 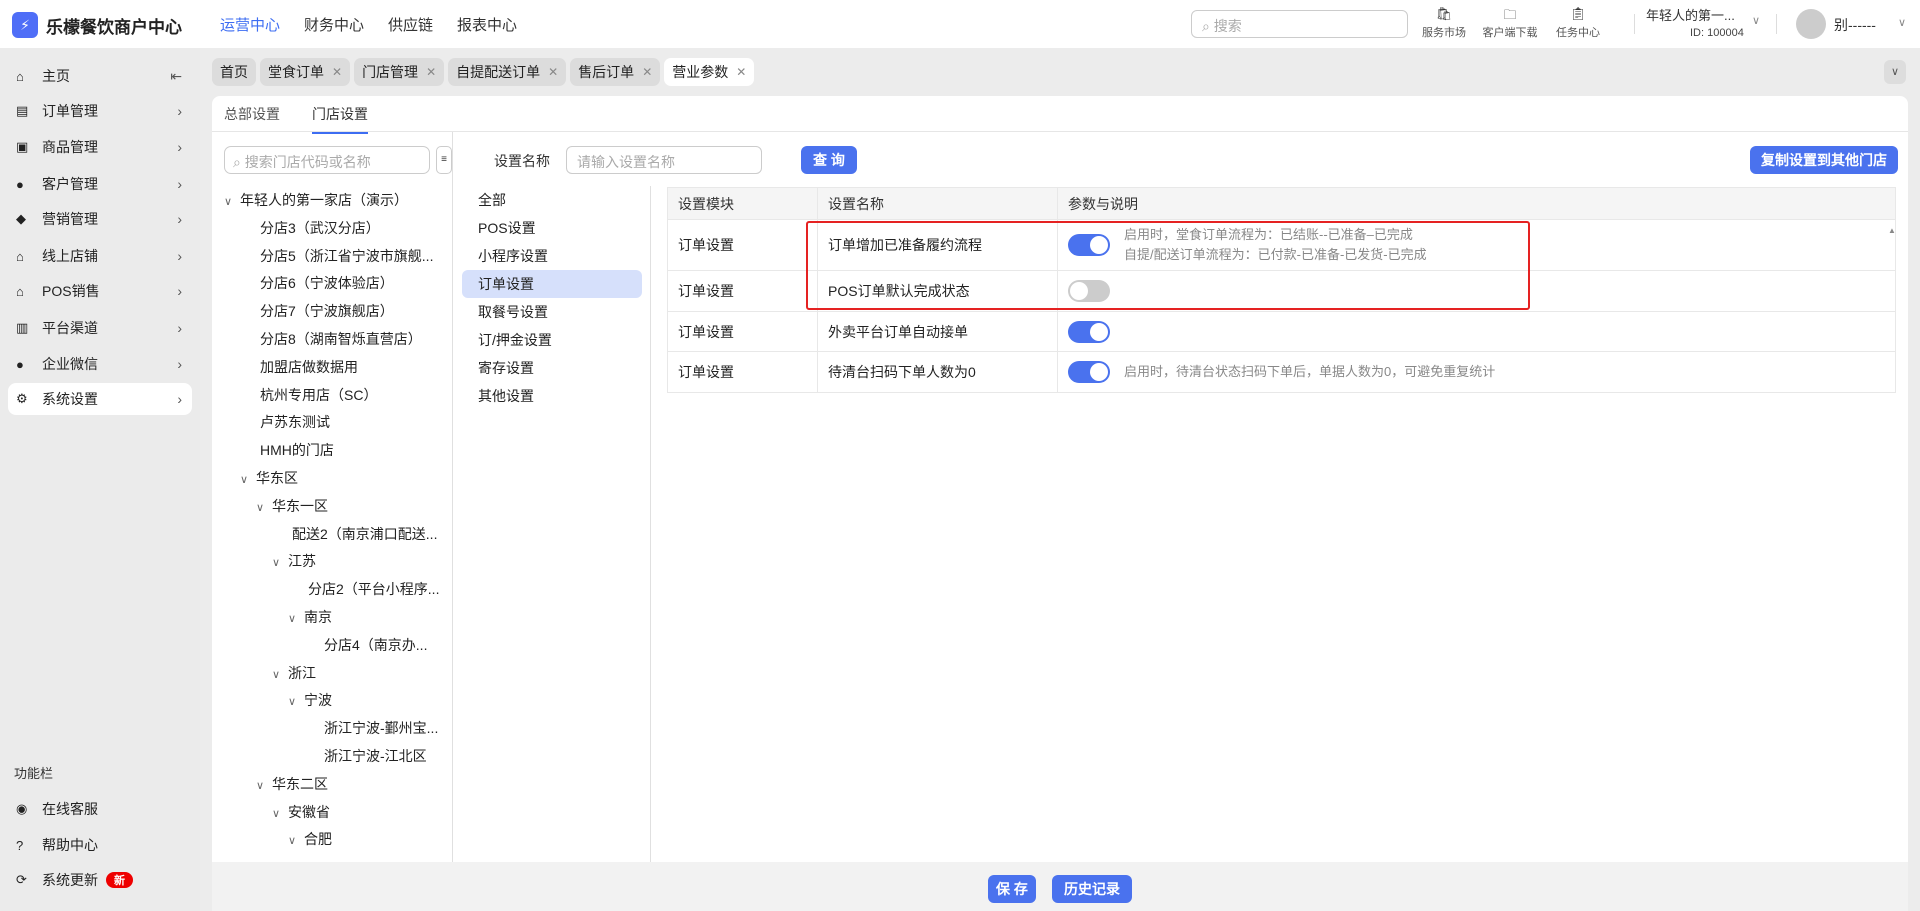 I want to click on tab-store-settings: 门店设置, so click(x=340, y=119).